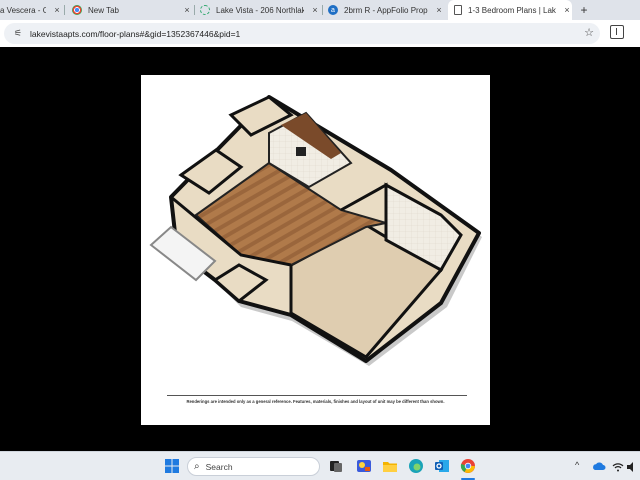 This screenshot has height=480, width=640. What do you see at coordinates (584, 10) in the screenshot?
I see `new-tab-button: +` at bounding box center [584, 10].